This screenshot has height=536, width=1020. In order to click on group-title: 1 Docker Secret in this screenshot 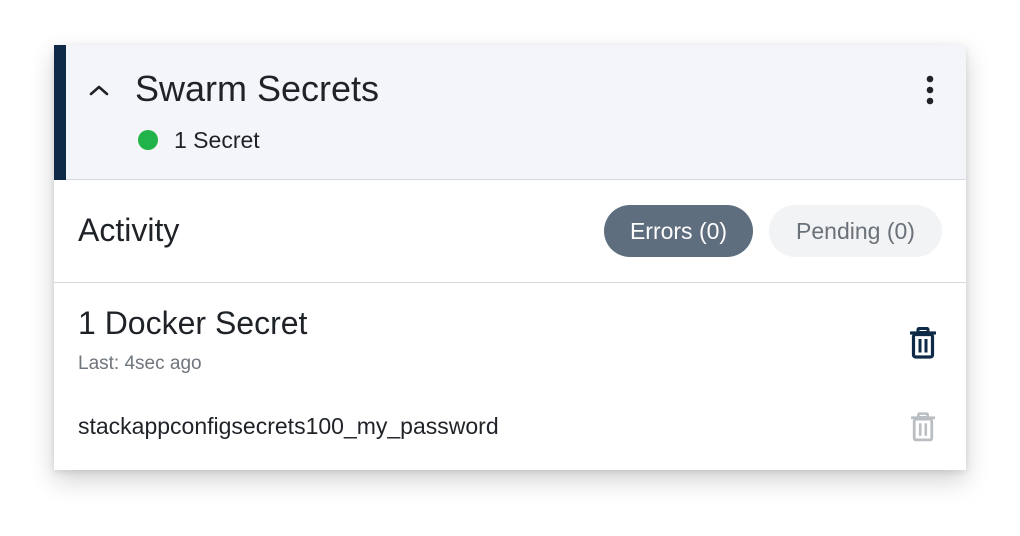, I will do `click(193, 323)`.